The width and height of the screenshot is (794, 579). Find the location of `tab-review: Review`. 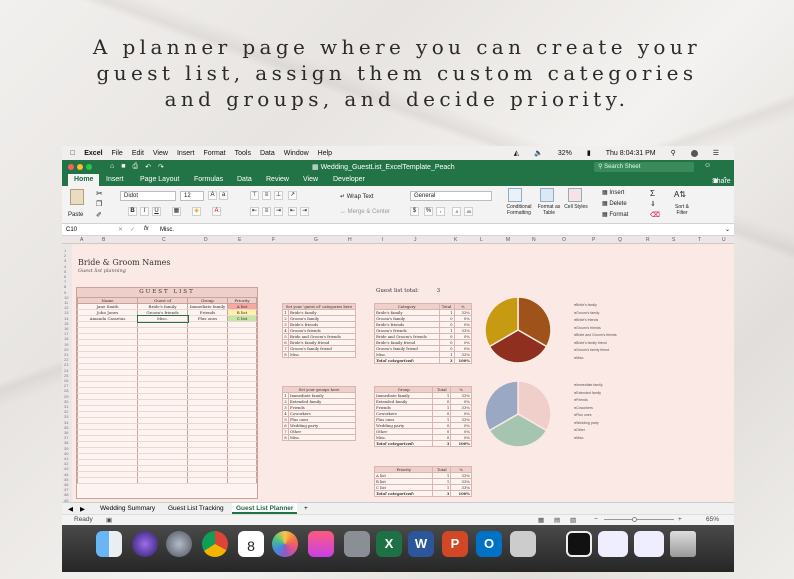

tab-review: Review is located at coordinates (277, 179).